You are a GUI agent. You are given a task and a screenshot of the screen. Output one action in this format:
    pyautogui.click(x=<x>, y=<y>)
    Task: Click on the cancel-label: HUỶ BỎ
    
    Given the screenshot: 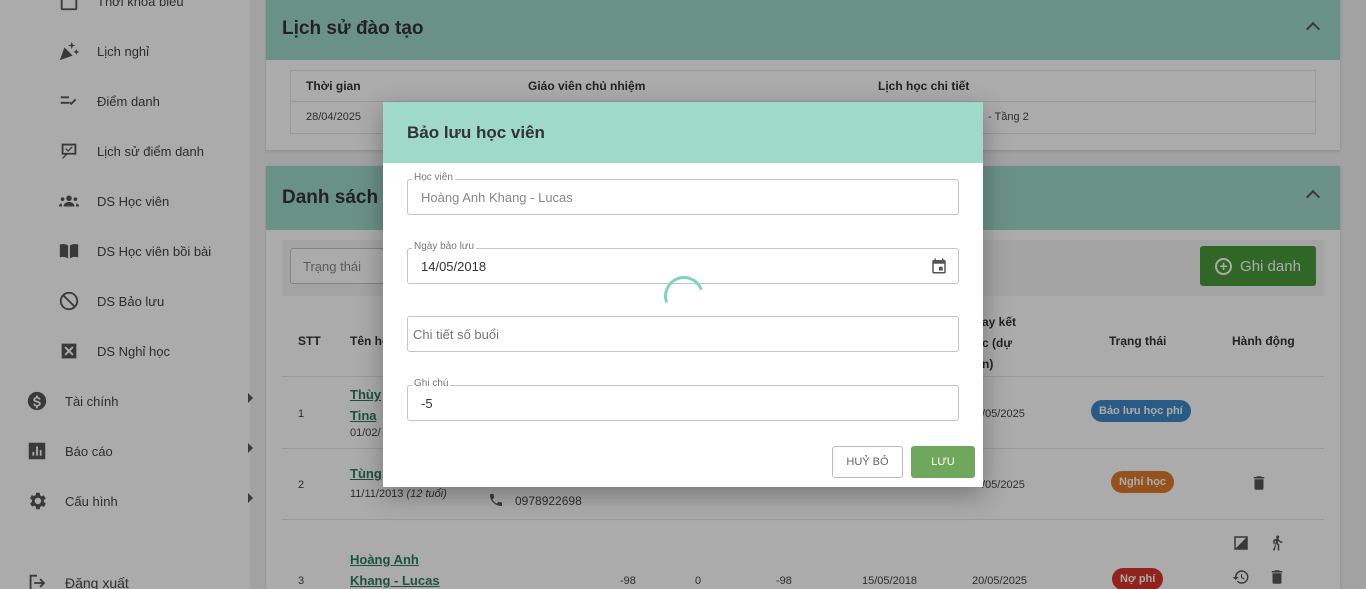 What is the action you would take?
    pyautogui.click(x=867, y=462)
    